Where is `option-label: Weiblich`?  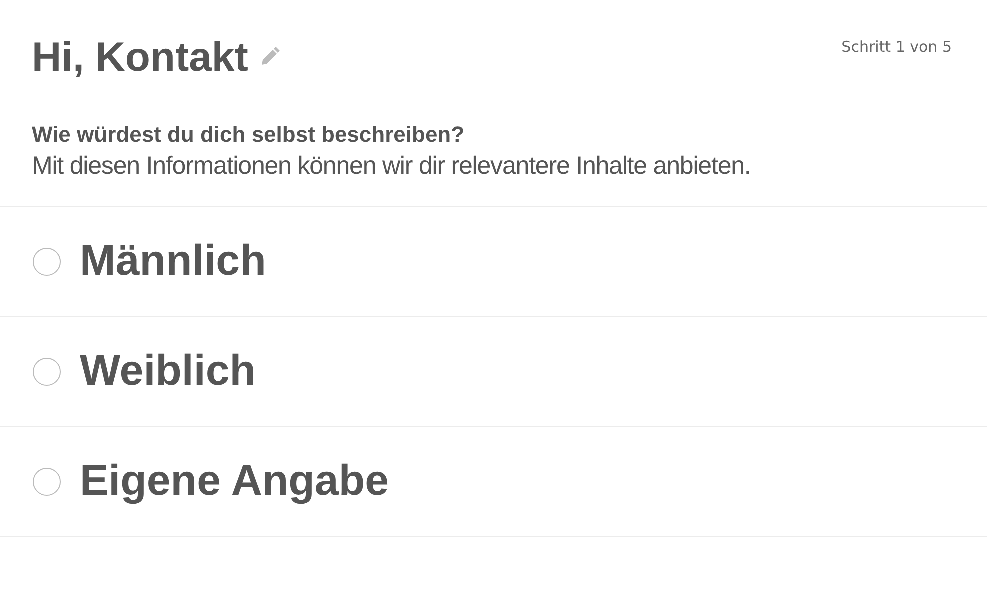
option-label: Weiblich is located at coordinates (168, 371).